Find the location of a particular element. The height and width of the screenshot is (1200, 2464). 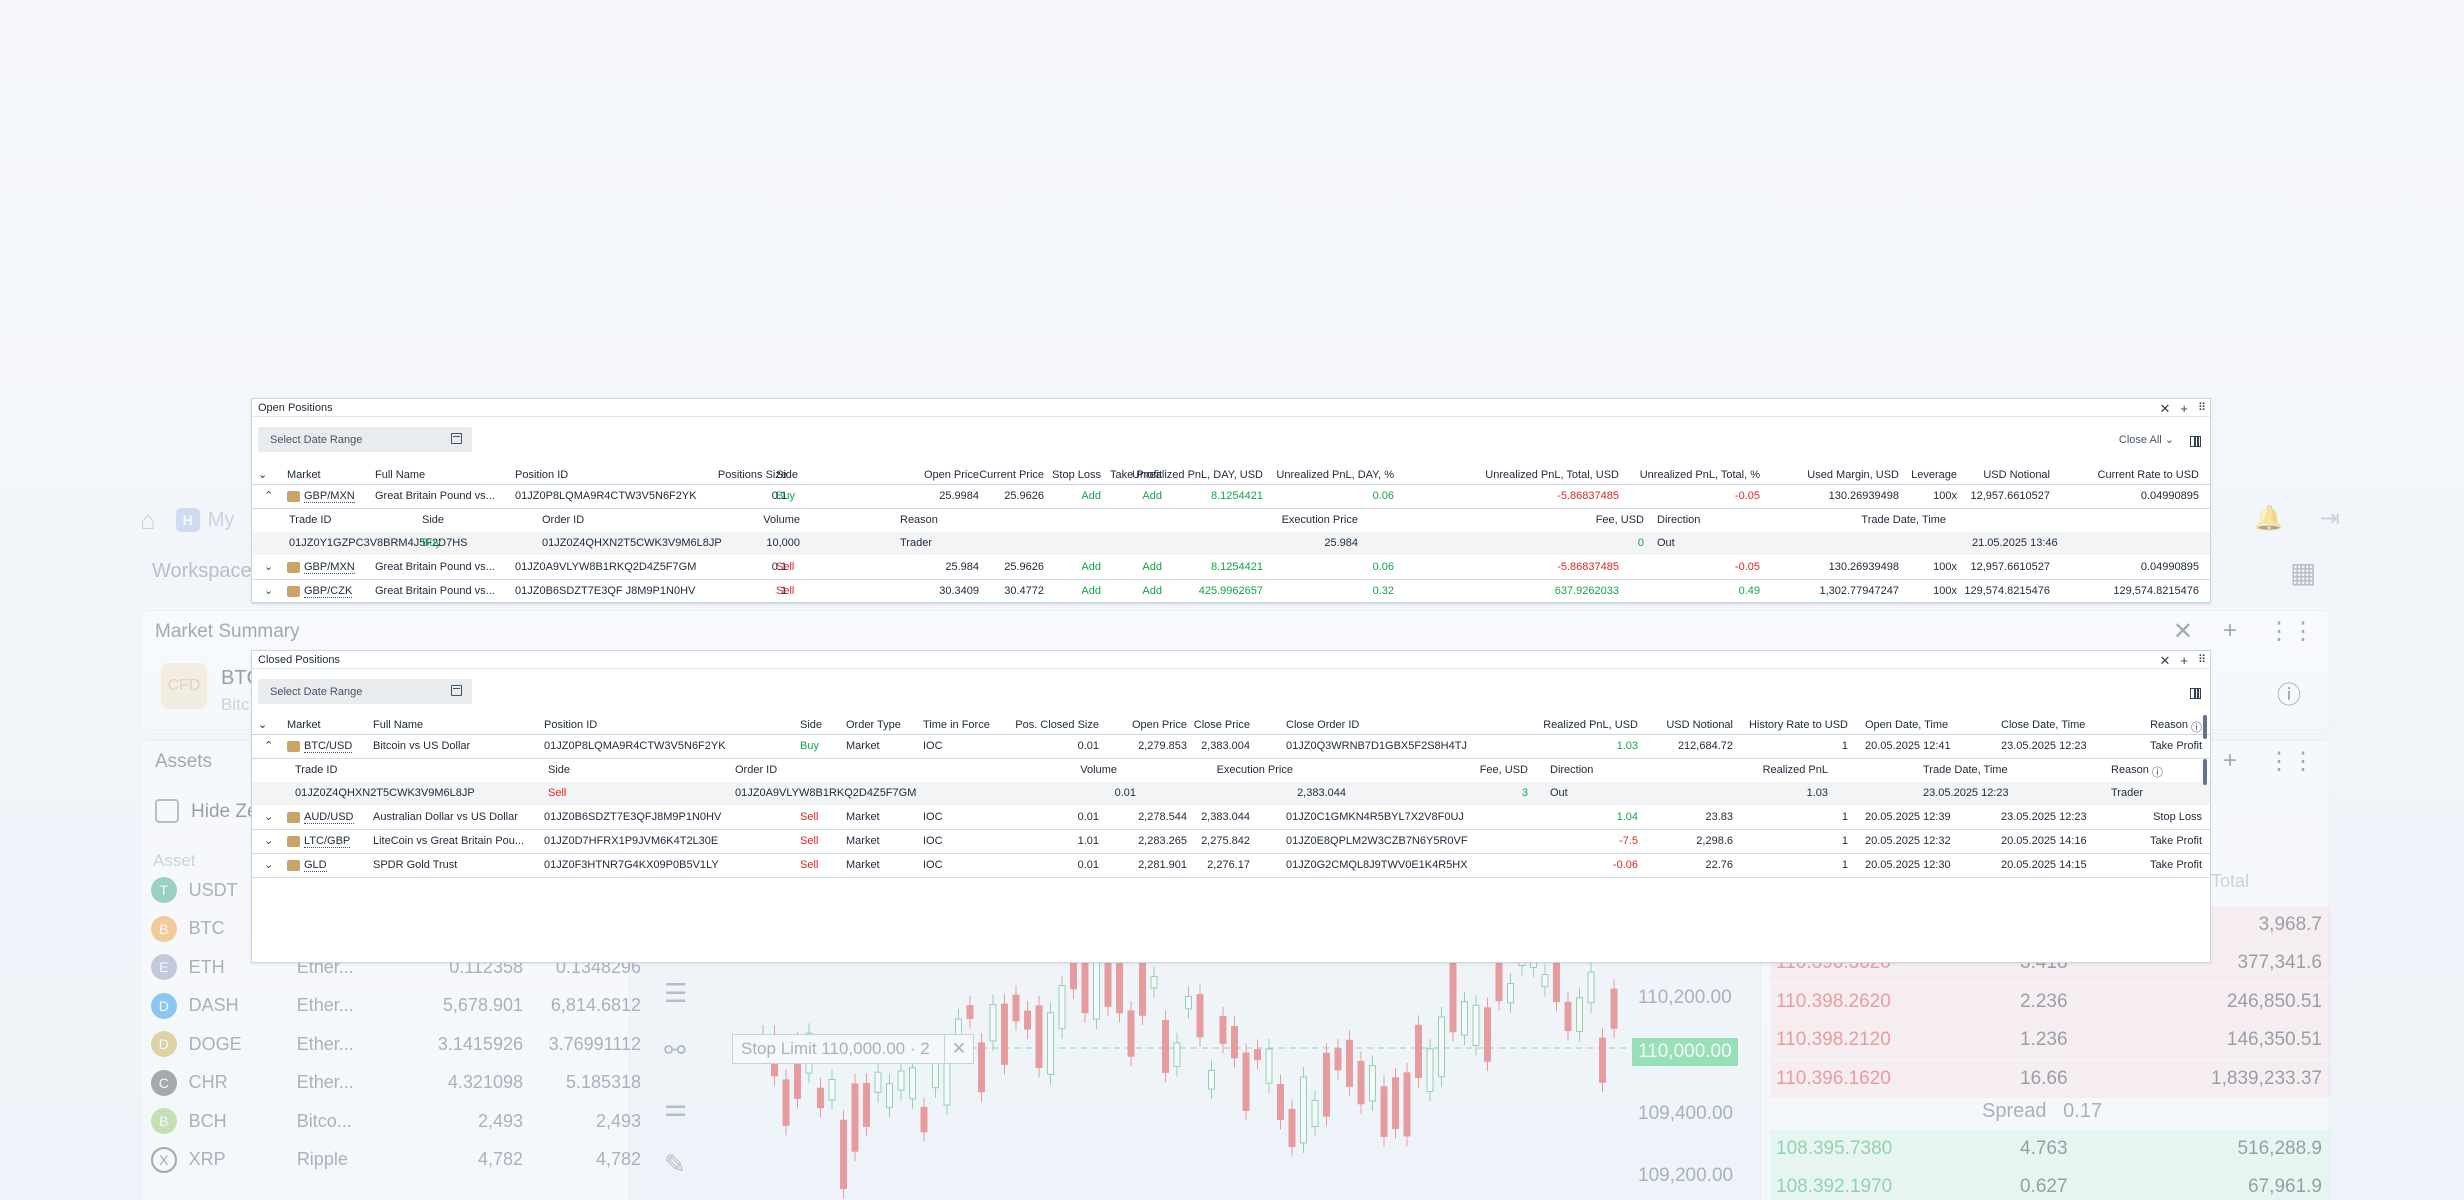

column-header: Side is located at coordinates (811, 725).